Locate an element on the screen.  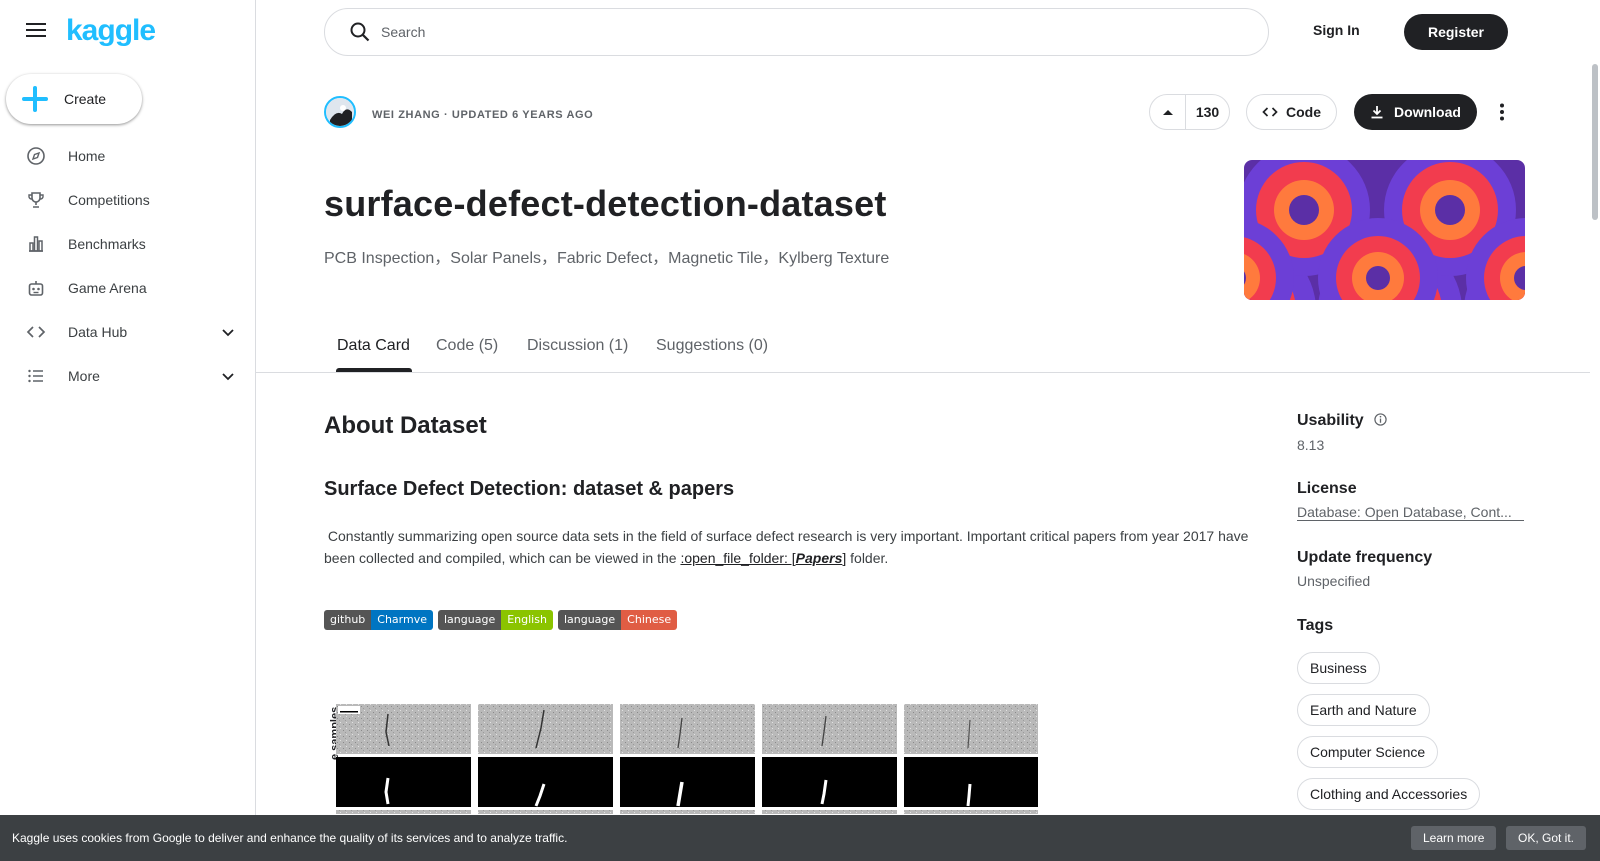
sidebar-item-label: Game Arena is located at coordinates (107, 288).